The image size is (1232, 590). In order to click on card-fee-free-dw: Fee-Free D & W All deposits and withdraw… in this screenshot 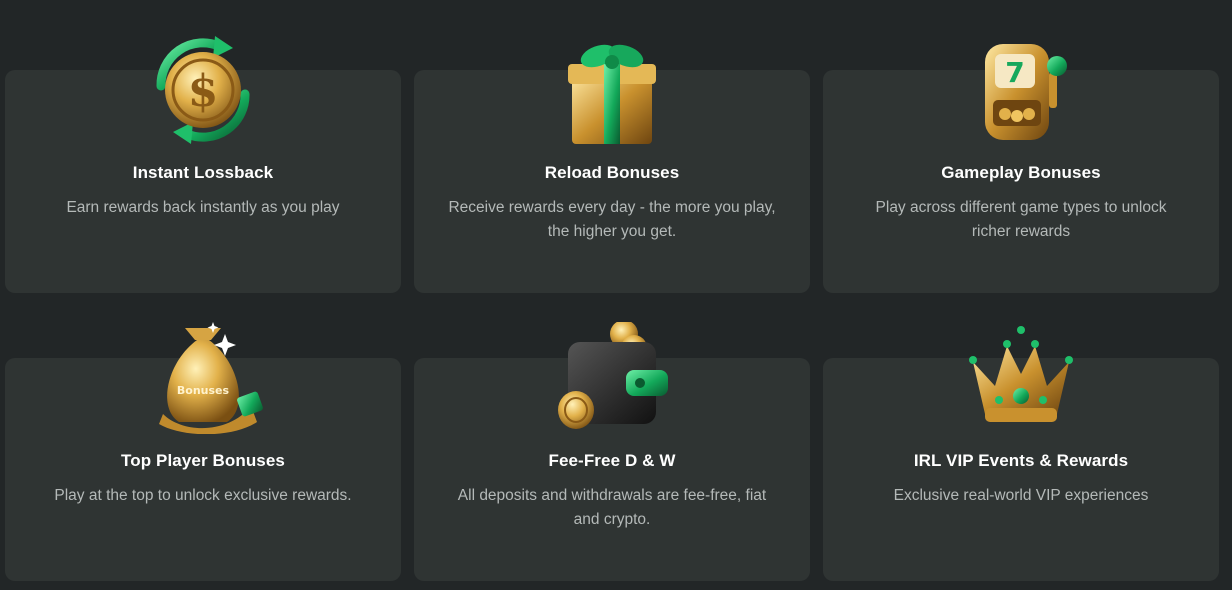, I will do `click(612, 451)`.